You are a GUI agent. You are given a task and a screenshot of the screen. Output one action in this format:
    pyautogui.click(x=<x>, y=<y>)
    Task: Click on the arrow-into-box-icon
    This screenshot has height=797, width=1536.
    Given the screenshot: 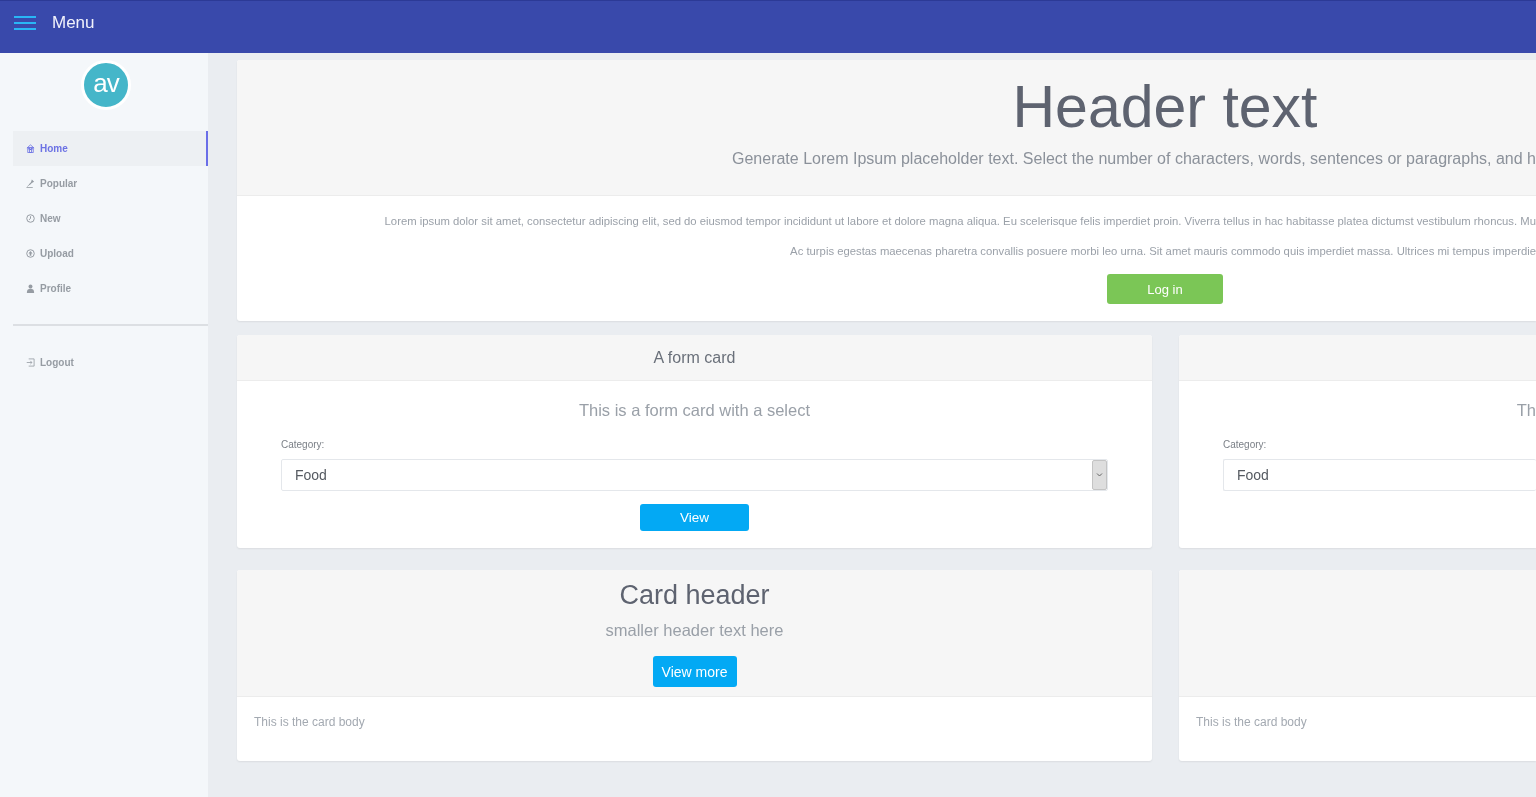 What is the action you would take?
    pyautogui.click(x=30, y=362)
    